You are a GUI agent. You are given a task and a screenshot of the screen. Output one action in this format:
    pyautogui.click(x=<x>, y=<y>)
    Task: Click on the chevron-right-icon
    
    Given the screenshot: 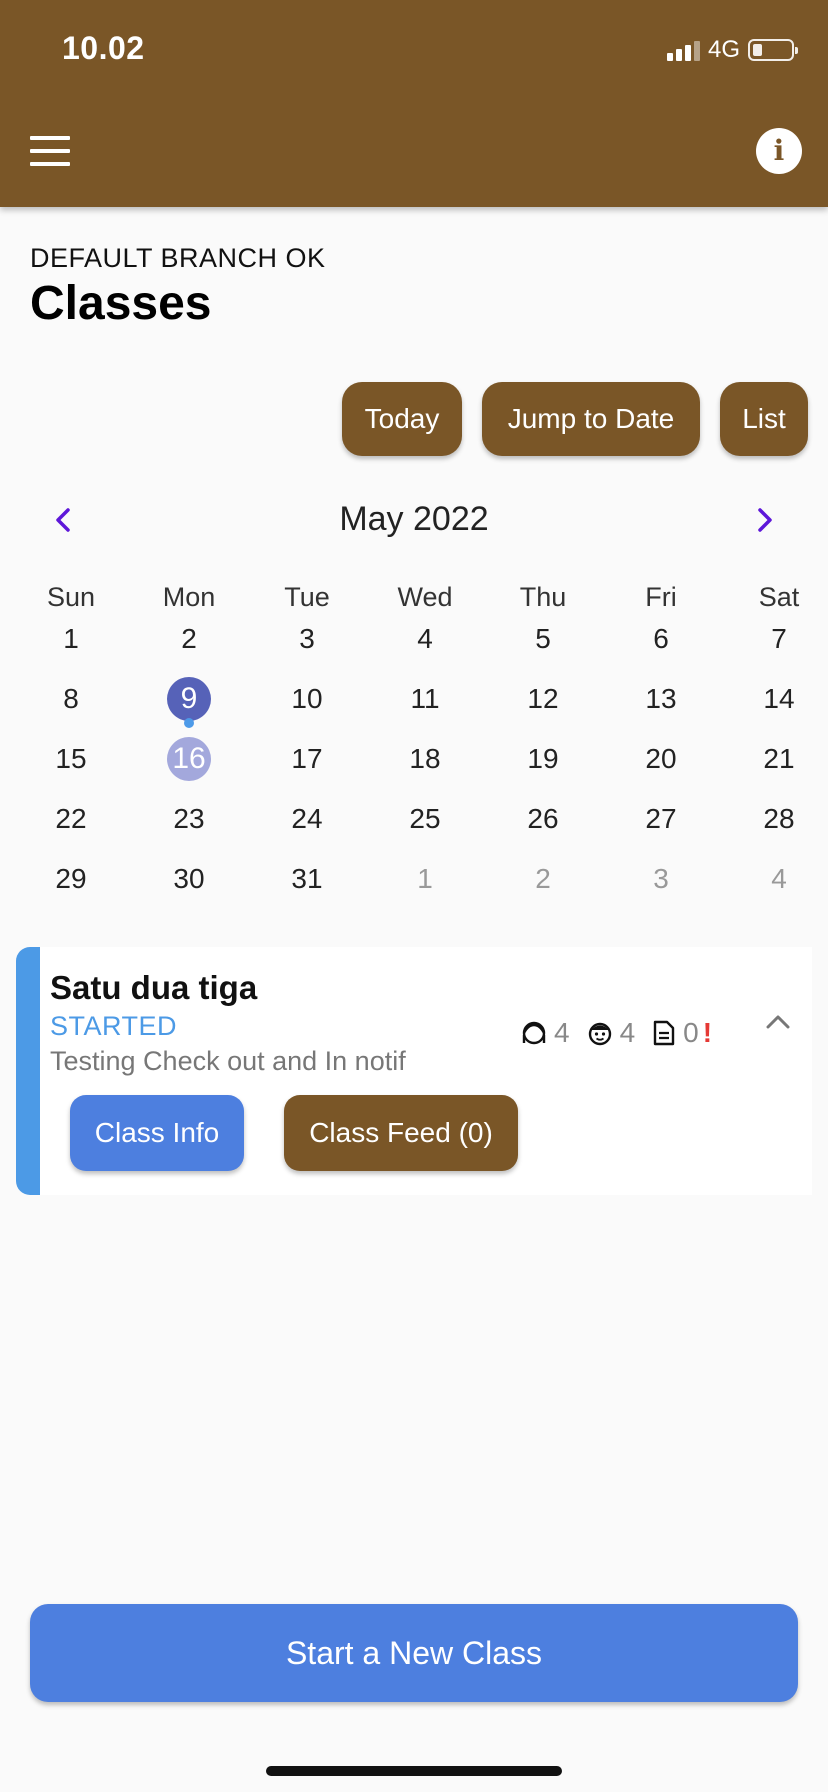 What is the action you would take?
    pyautogui.click(x=765, y=520)
    